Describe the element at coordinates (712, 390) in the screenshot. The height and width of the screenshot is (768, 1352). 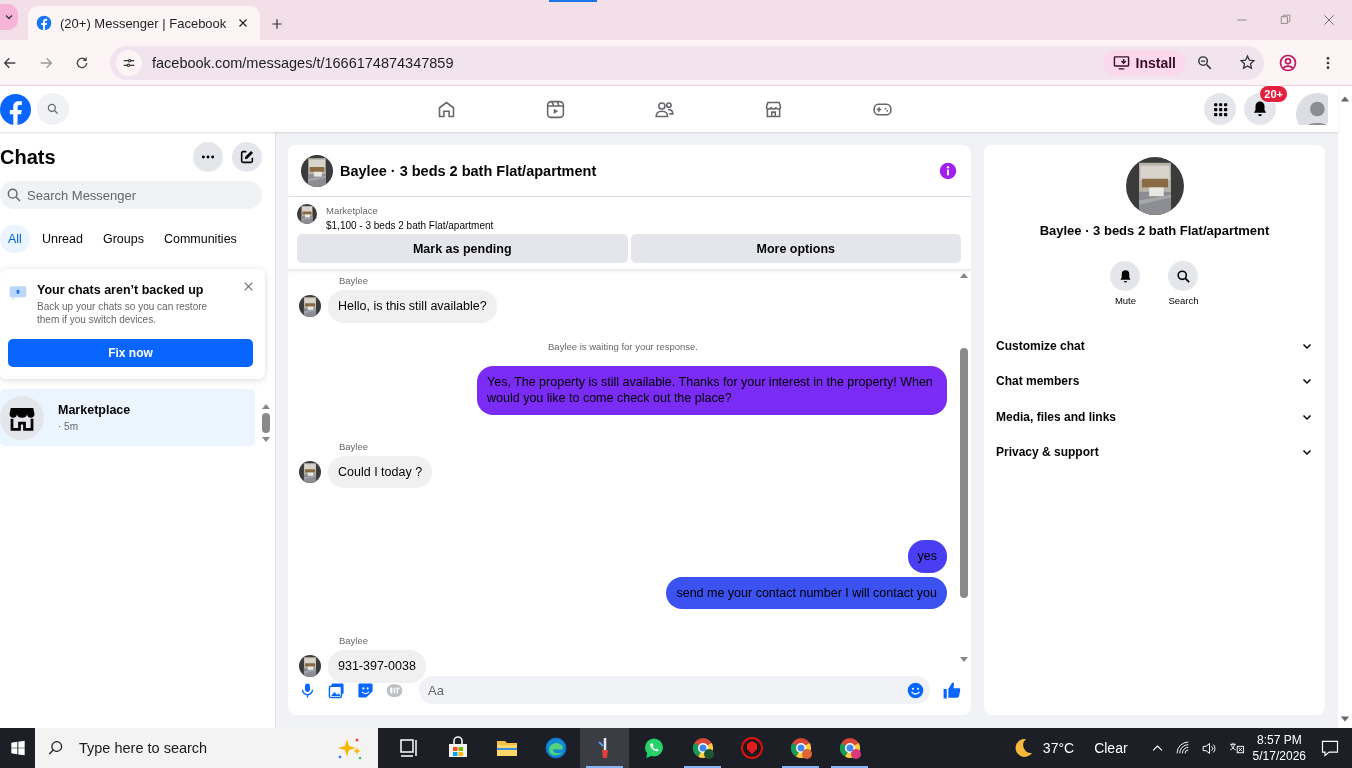
I see `message-bubble: Yes, The property is still available. Thanks for your interest in the property! When would you like to come check out the place?` at that location.